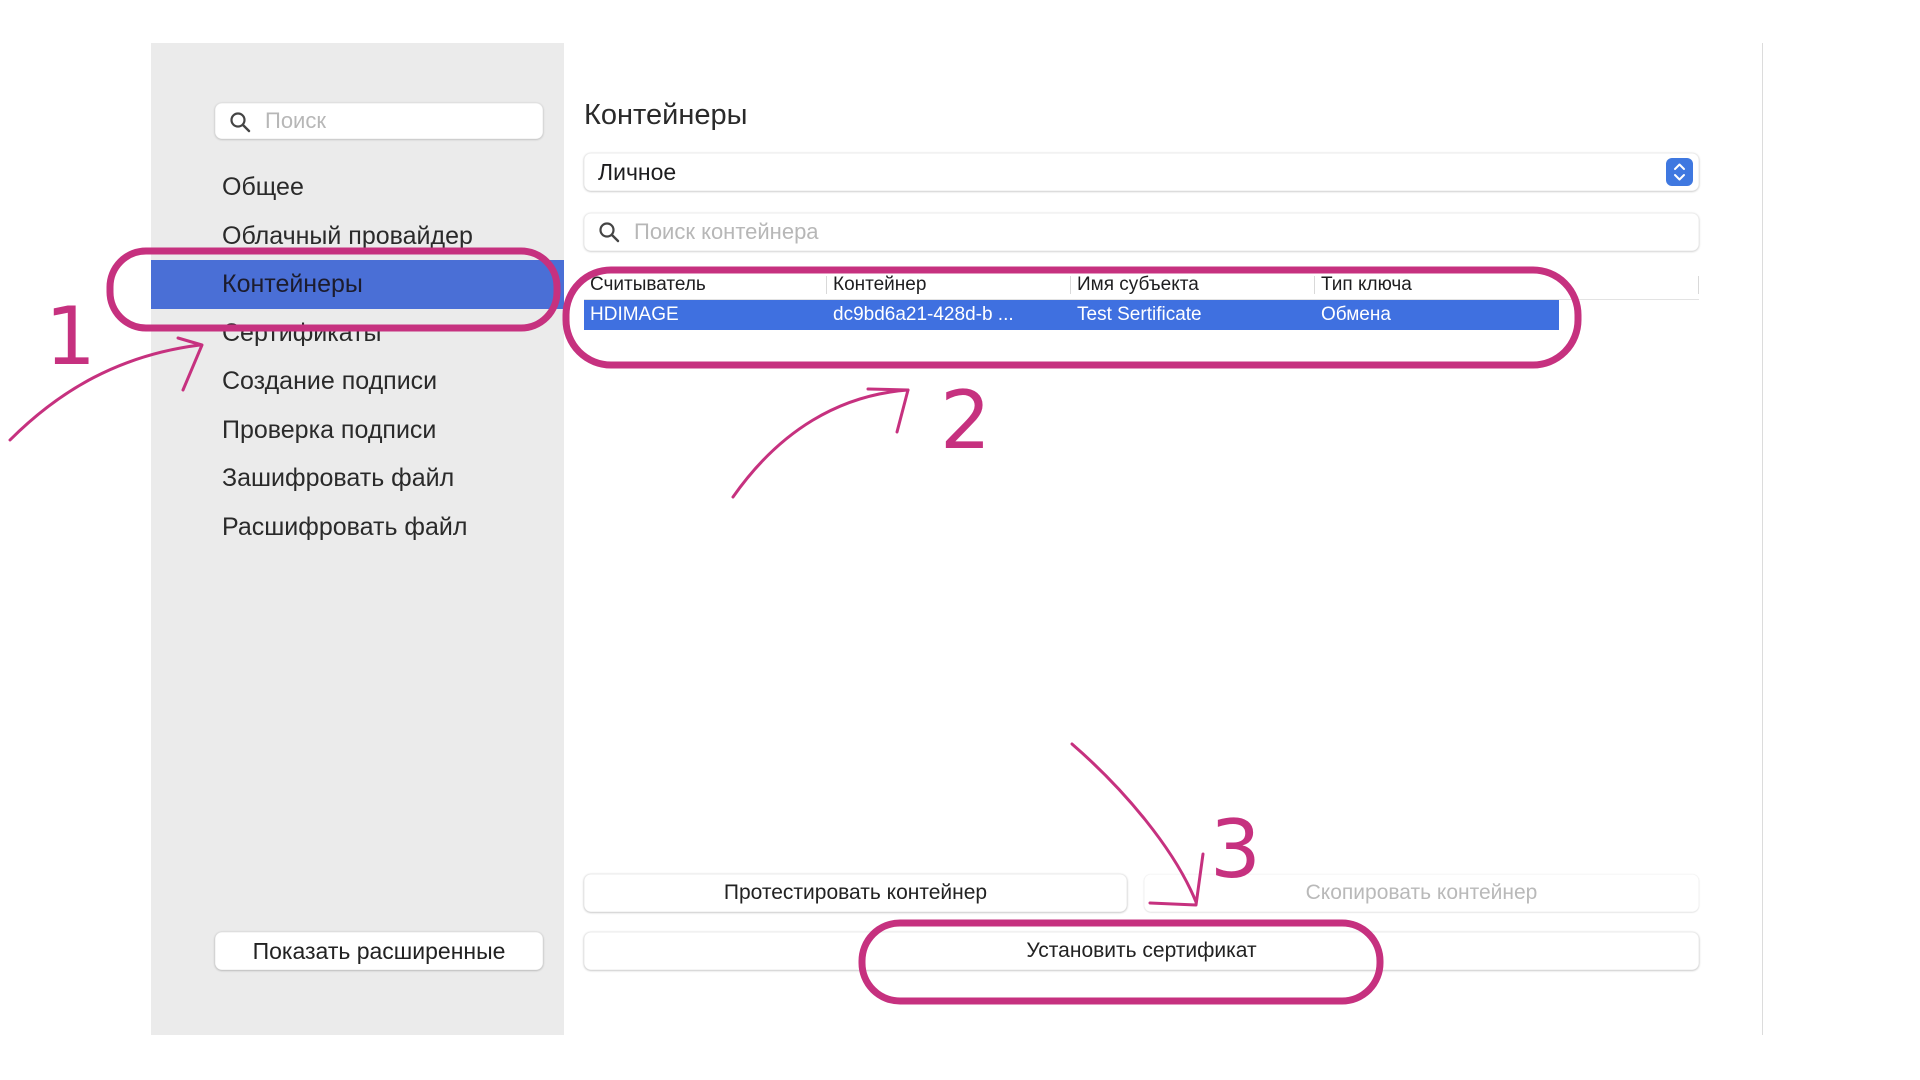  I want to click on column-header-key-type: Тип ключа, so click(1507, 286).